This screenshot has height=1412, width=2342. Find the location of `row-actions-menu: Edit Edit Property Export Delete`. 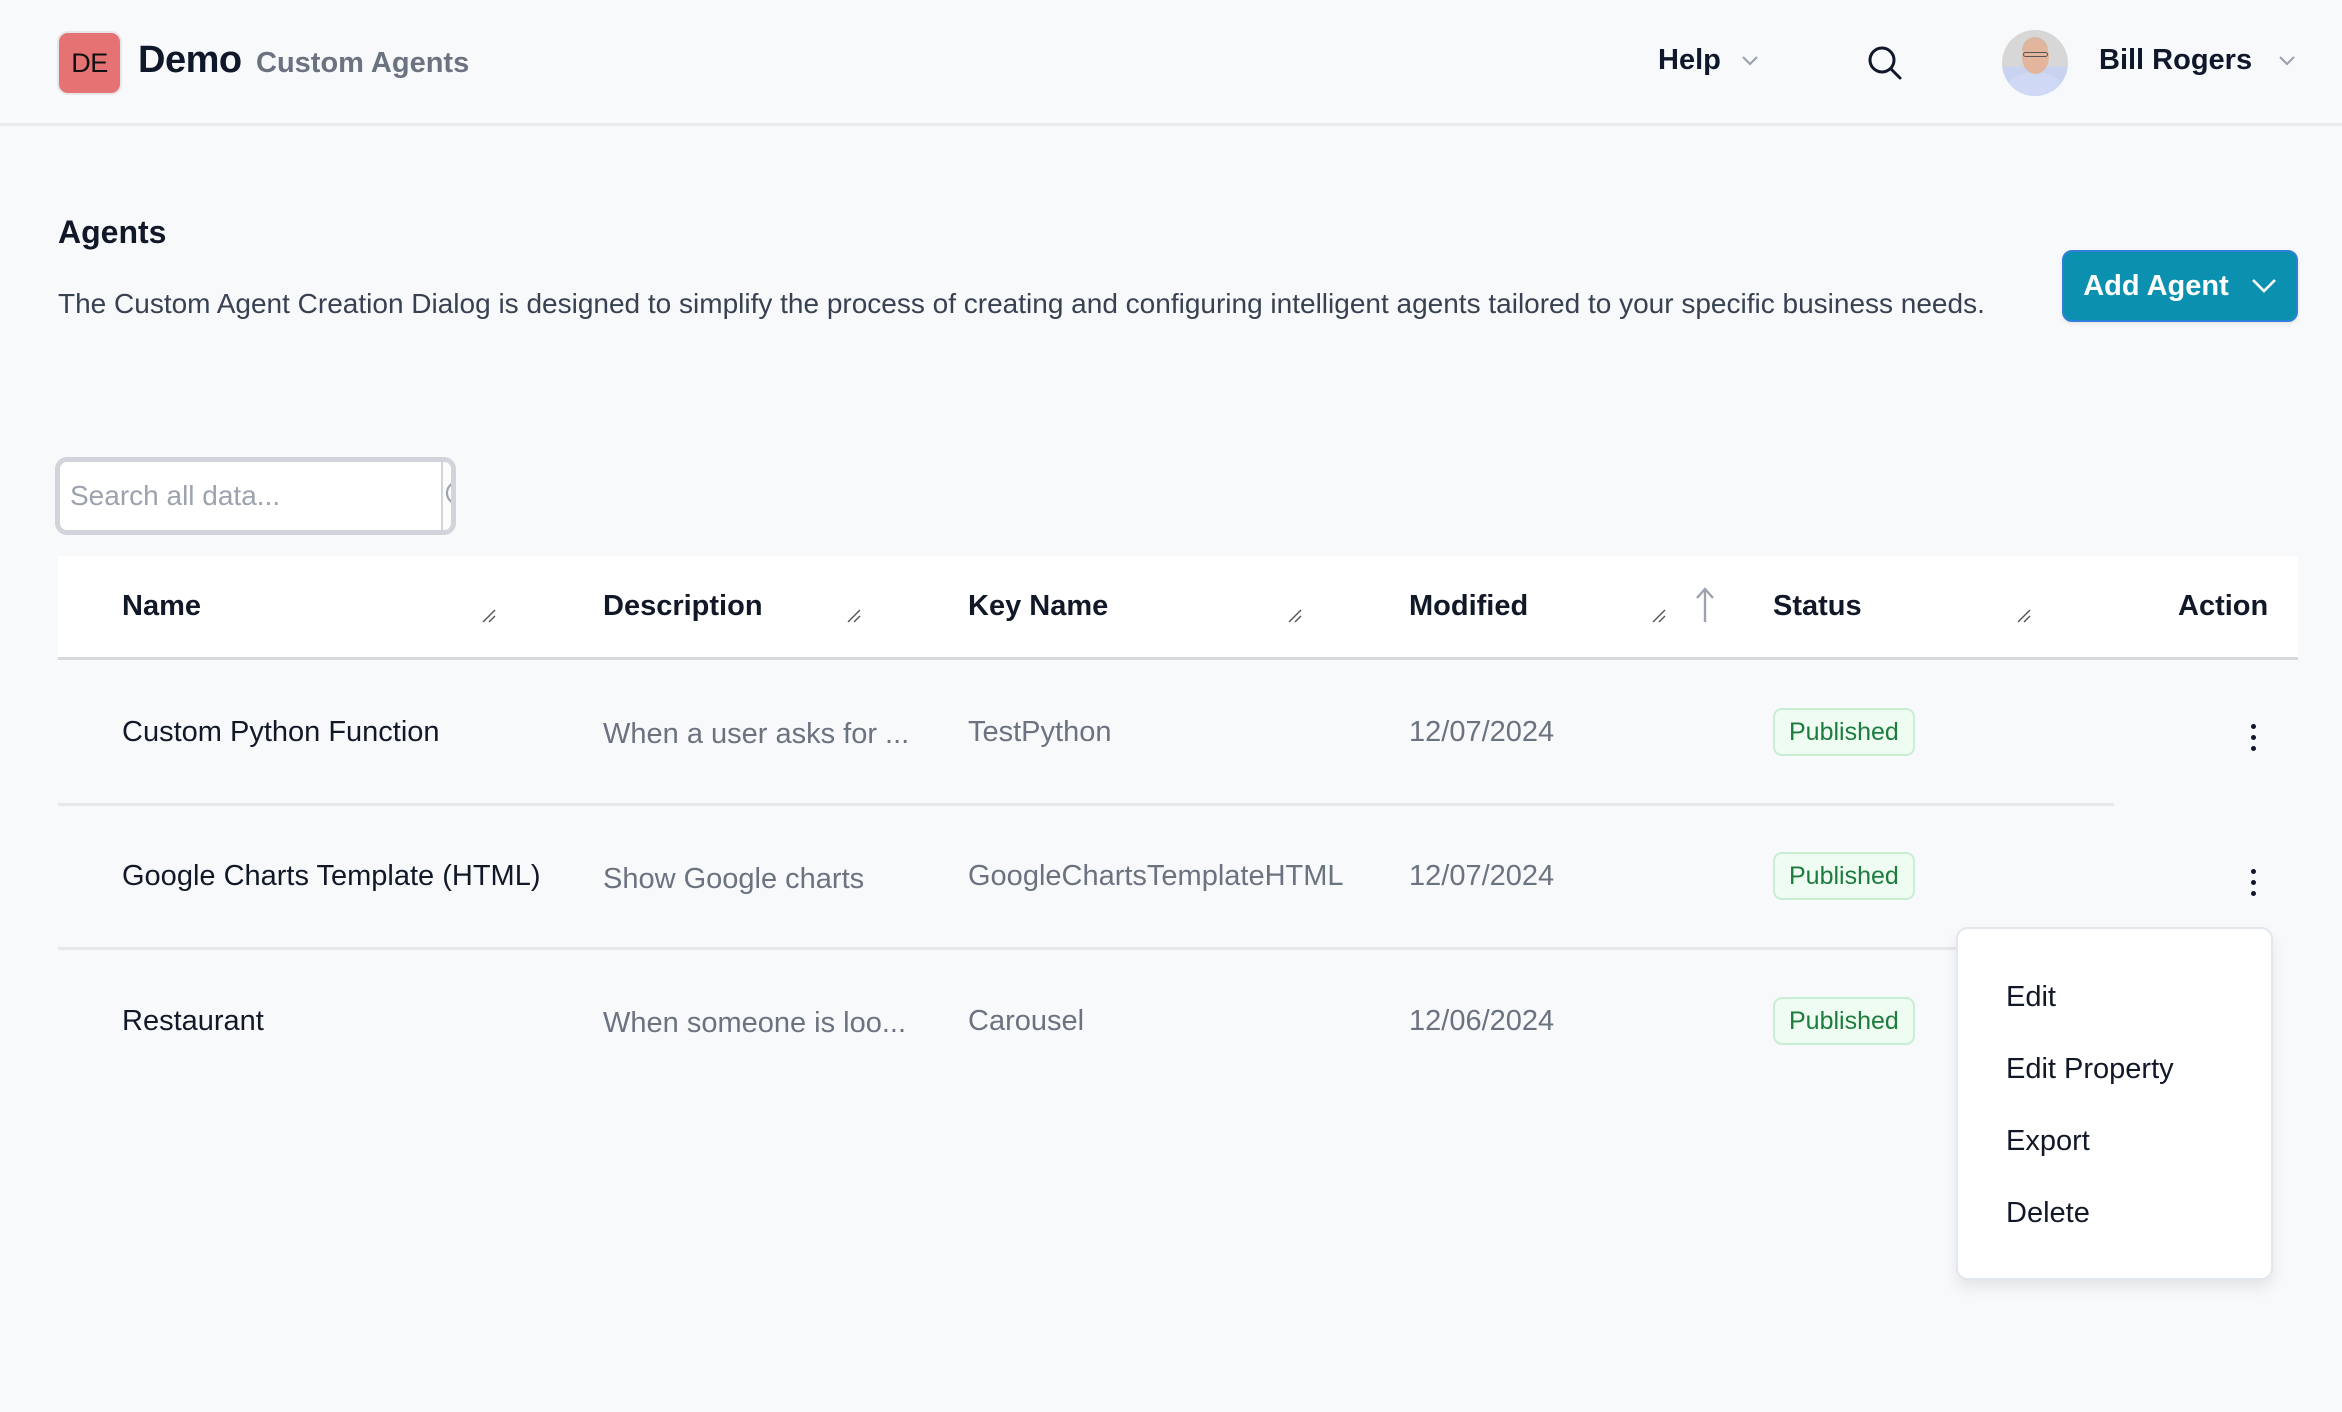

row-actions-menu: Edit Edit Property Export Delete is located at coordinates (2114, 1103).